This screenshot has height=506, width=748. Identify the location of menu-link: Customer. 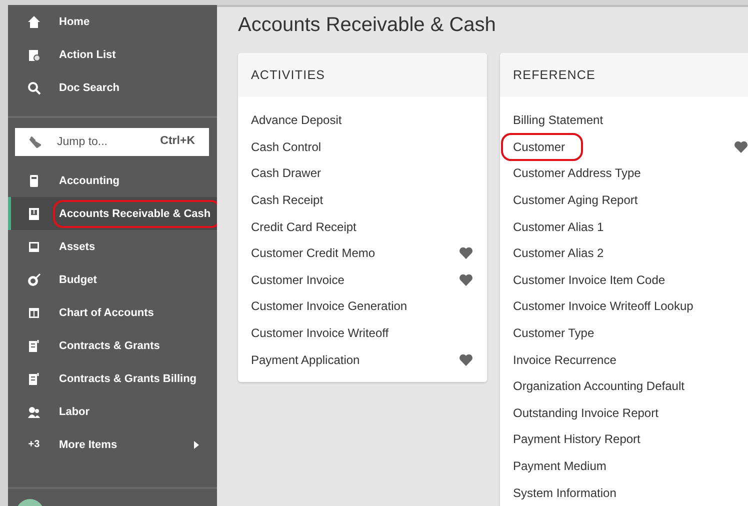
(542, 146).